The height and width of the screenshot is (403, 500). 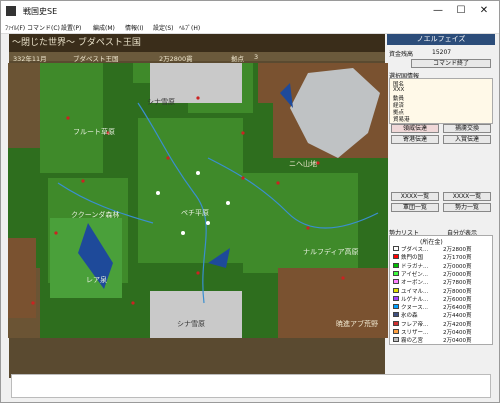 What do you see at coordinates (457, 316) in the screenshot?
I see `force-money: 2万4400貫` at bounding box center [457, 316].